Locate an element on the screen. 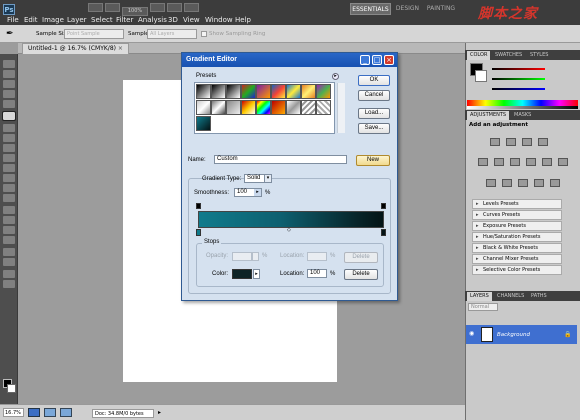  preset-swatch-red-green is located at coordinates (248, 91).